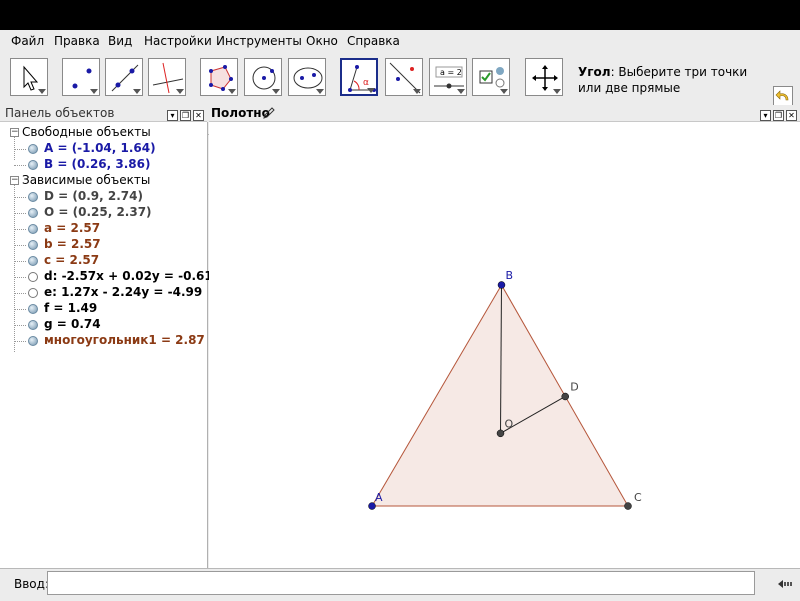 Image resolution: width=800 pixels, height=601 pixels. I want to click on algebra-object-text: b = 2.57, so click(72, 244).